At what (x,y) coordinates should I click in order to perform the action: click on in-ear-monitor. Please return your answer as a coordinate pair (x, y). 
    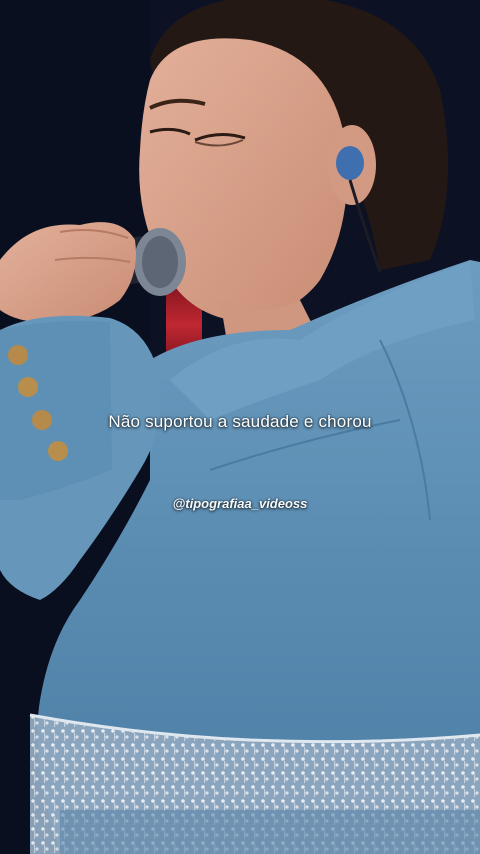
    Looking at the image, I should click on (350, 163).